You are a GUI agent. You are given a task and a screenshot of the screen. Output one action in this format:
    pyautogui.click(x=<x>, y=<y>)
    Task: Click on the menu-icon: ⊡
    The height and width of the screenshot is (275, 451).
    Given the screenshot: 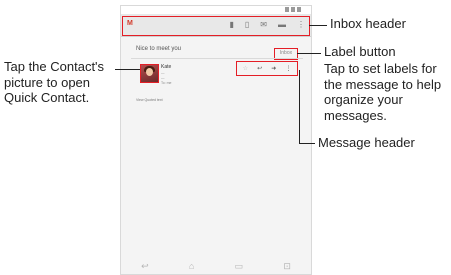 What is the action you would take?
    pyautogui.click(x=287, y=266)
    